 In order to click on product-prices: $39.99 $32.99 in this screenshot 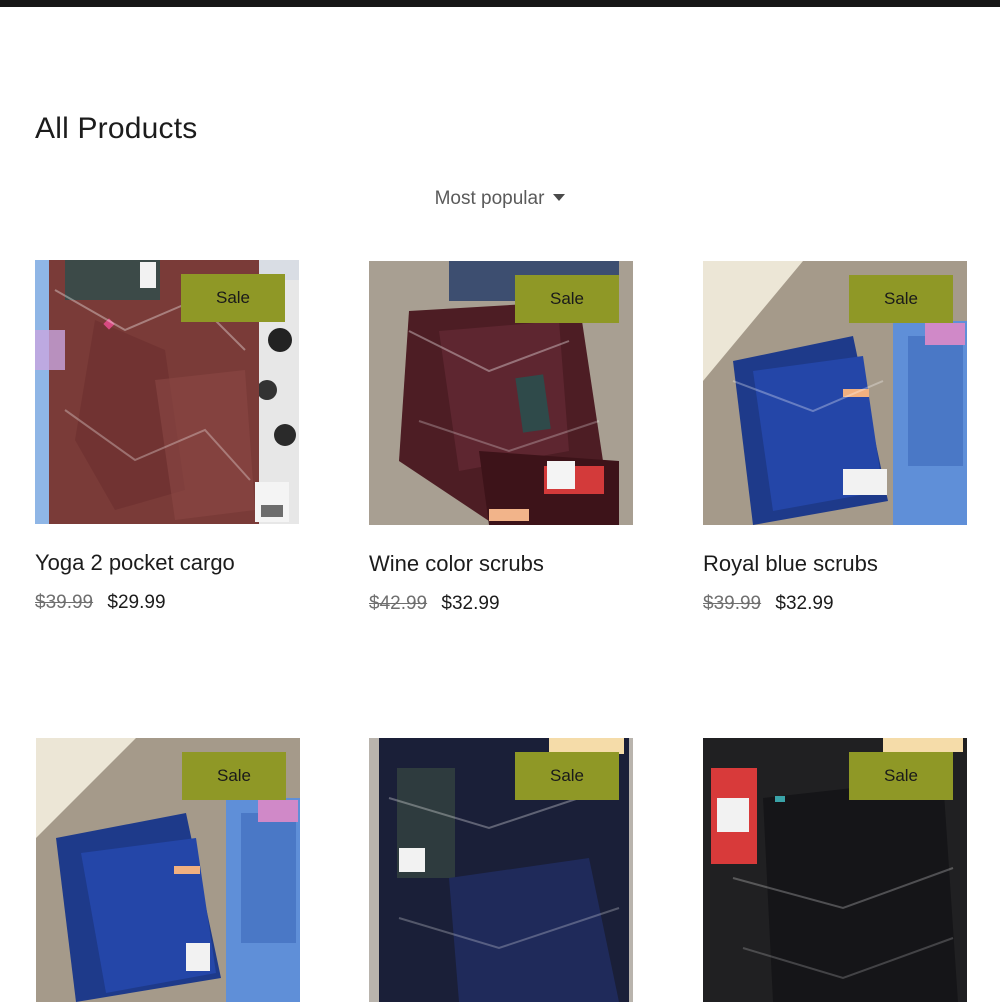, I will do `click(768, 604)`.